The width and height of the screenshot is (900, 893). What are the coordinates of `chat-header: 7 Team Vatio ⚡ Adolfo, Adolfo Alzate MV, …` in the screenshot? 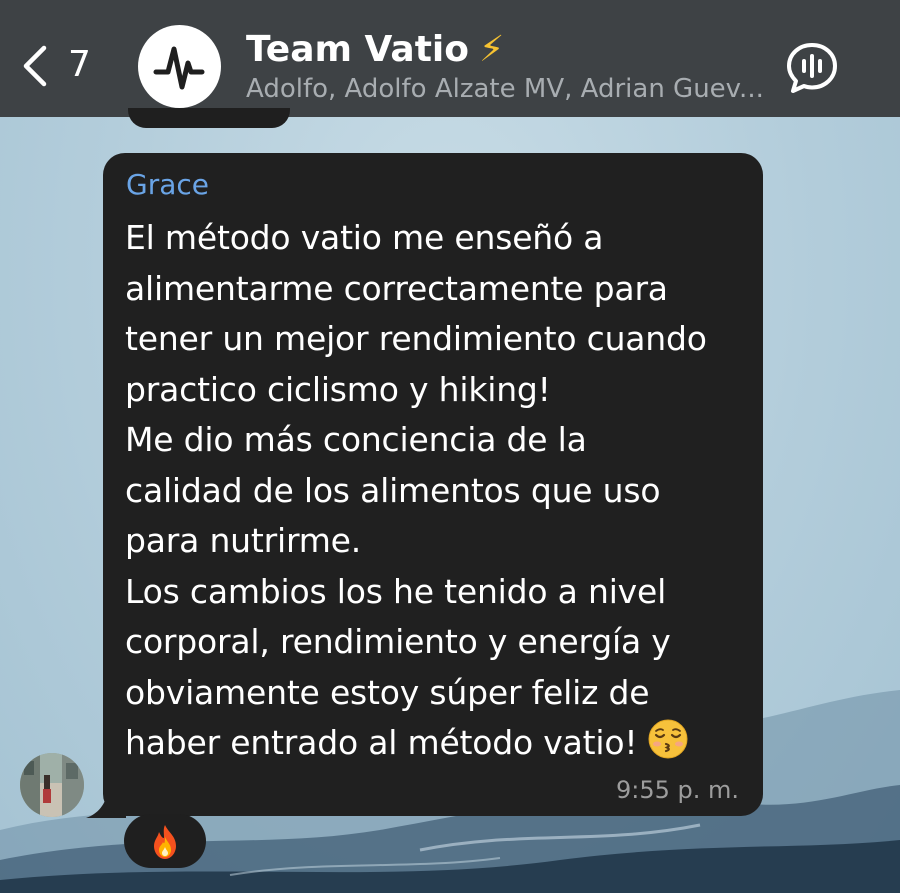 It's located at (450, 58).